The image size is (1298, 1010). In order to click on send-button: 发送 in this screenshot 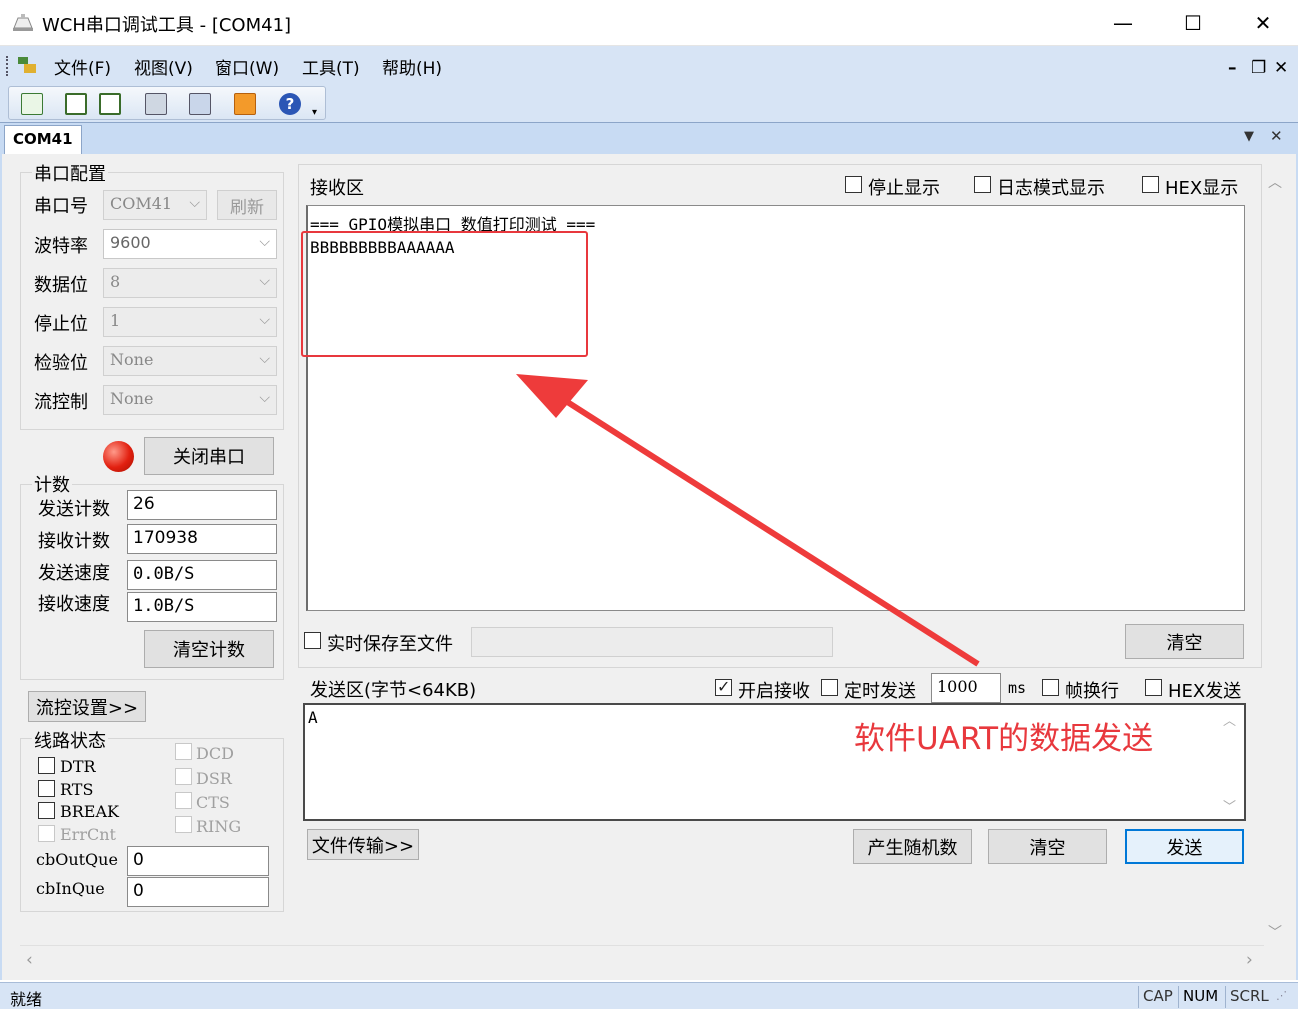, I will do `click(1184, 846)`.